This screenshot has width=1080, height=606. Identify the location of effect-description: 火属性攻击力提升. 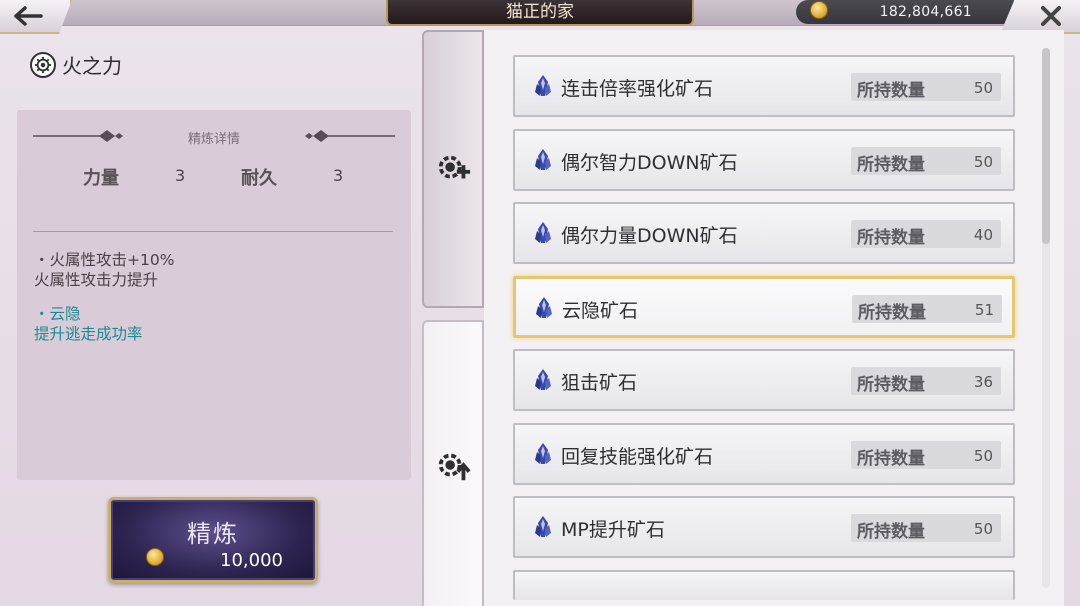
(96, 280).